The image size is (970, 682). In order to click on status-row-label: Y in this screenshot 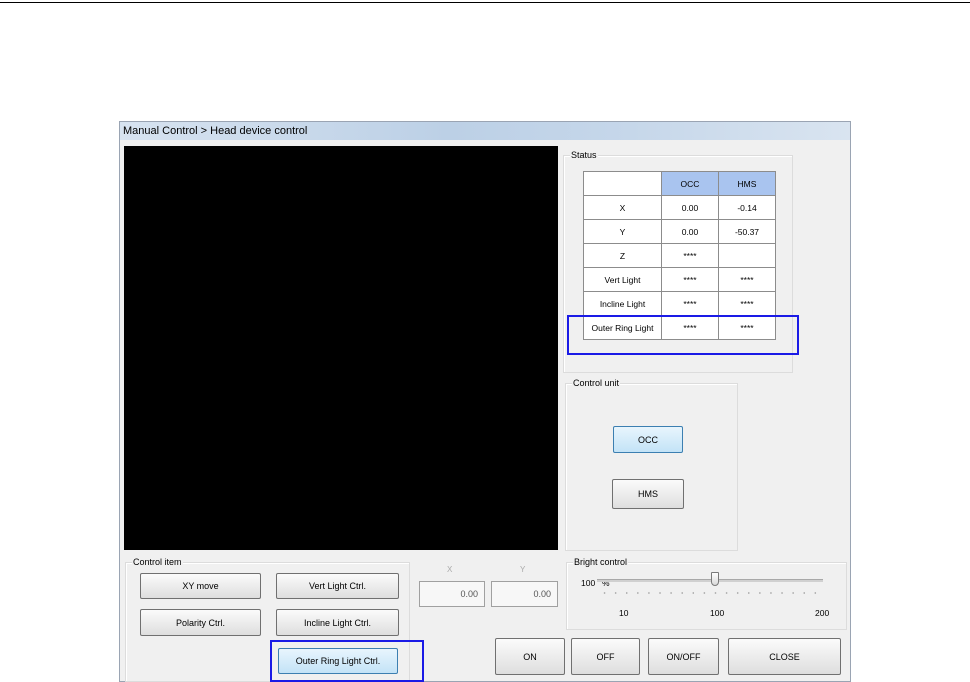, I will do `click(622, 231)`.